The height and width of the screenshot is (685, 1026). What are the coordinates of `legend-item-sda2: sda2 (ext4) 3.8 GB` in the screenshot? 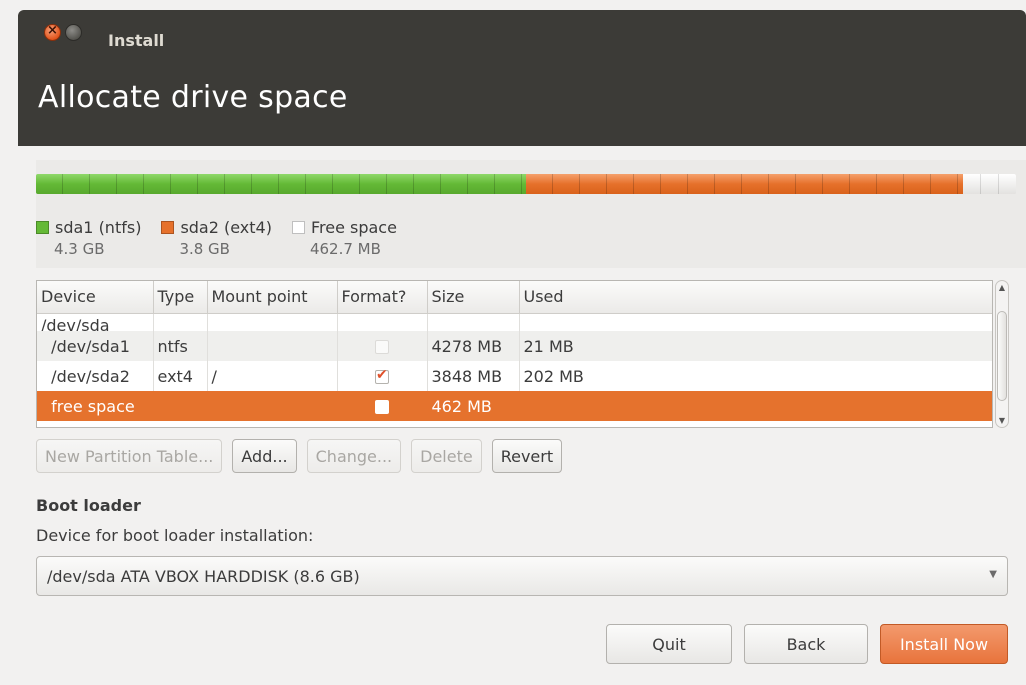 It's located at (216, 238).